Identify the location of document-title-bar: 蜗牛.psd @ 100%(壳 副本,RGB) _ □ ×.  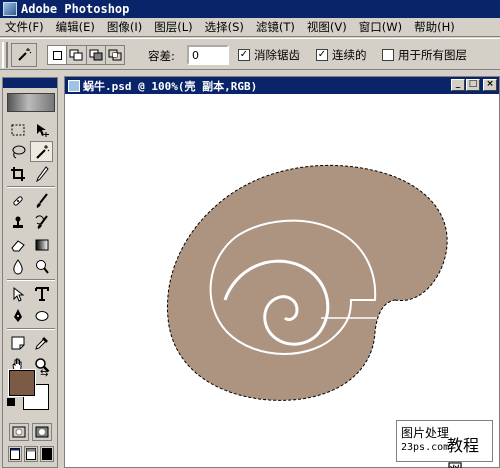
(282, 85).